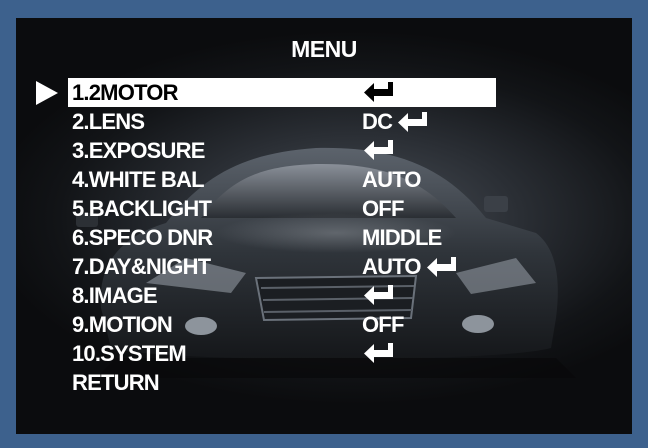 Image resolution: width=648 pixels, height=448 pixels. What do you see at coordinates (324, 179) in the screenshot?
I see `menu-item-3: 4.WHITE BAL AUTO` at bounding box center [324, 179].